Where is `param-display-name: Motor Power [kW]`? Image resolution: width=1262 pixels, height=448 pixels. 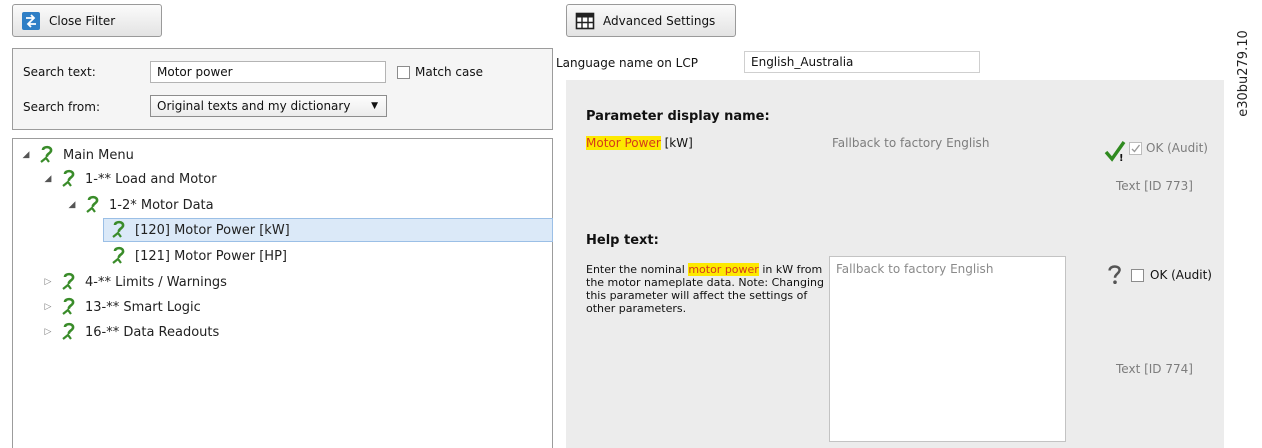
param-display-name: Motor Power [kW] is located at coordinates (639, 143).